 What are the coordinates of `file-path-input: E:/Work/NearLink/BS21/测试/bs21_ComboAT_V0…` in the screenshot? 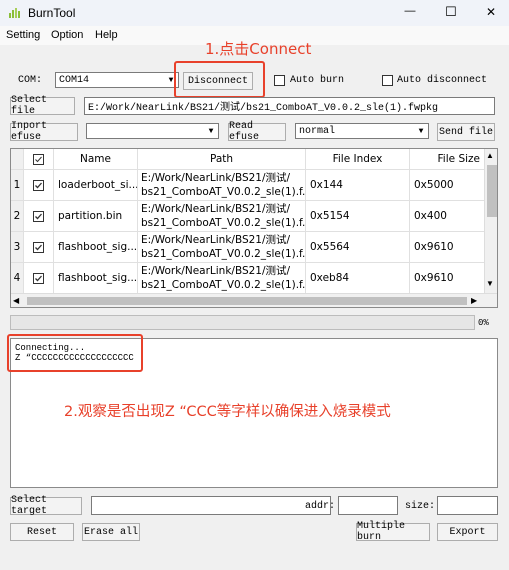 It's located at (289, 106).